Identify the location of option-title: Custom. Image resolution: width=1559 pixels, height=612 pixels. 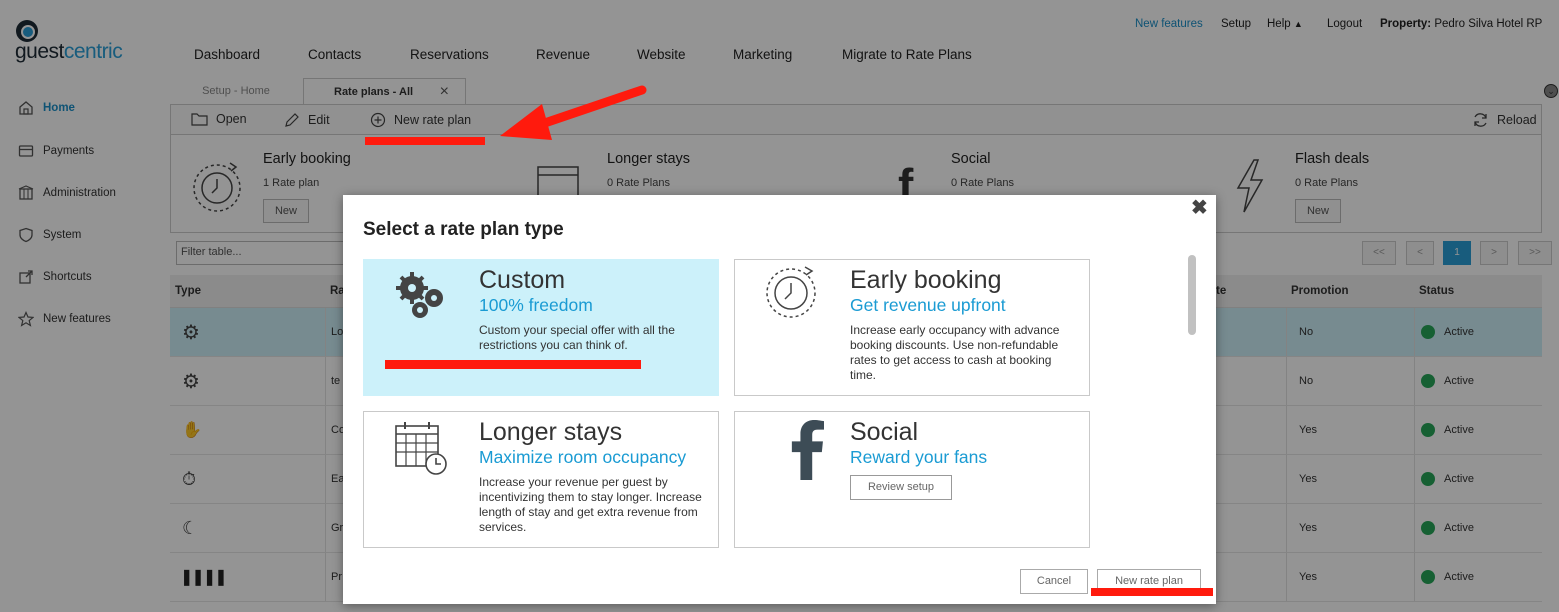
(522, 280).